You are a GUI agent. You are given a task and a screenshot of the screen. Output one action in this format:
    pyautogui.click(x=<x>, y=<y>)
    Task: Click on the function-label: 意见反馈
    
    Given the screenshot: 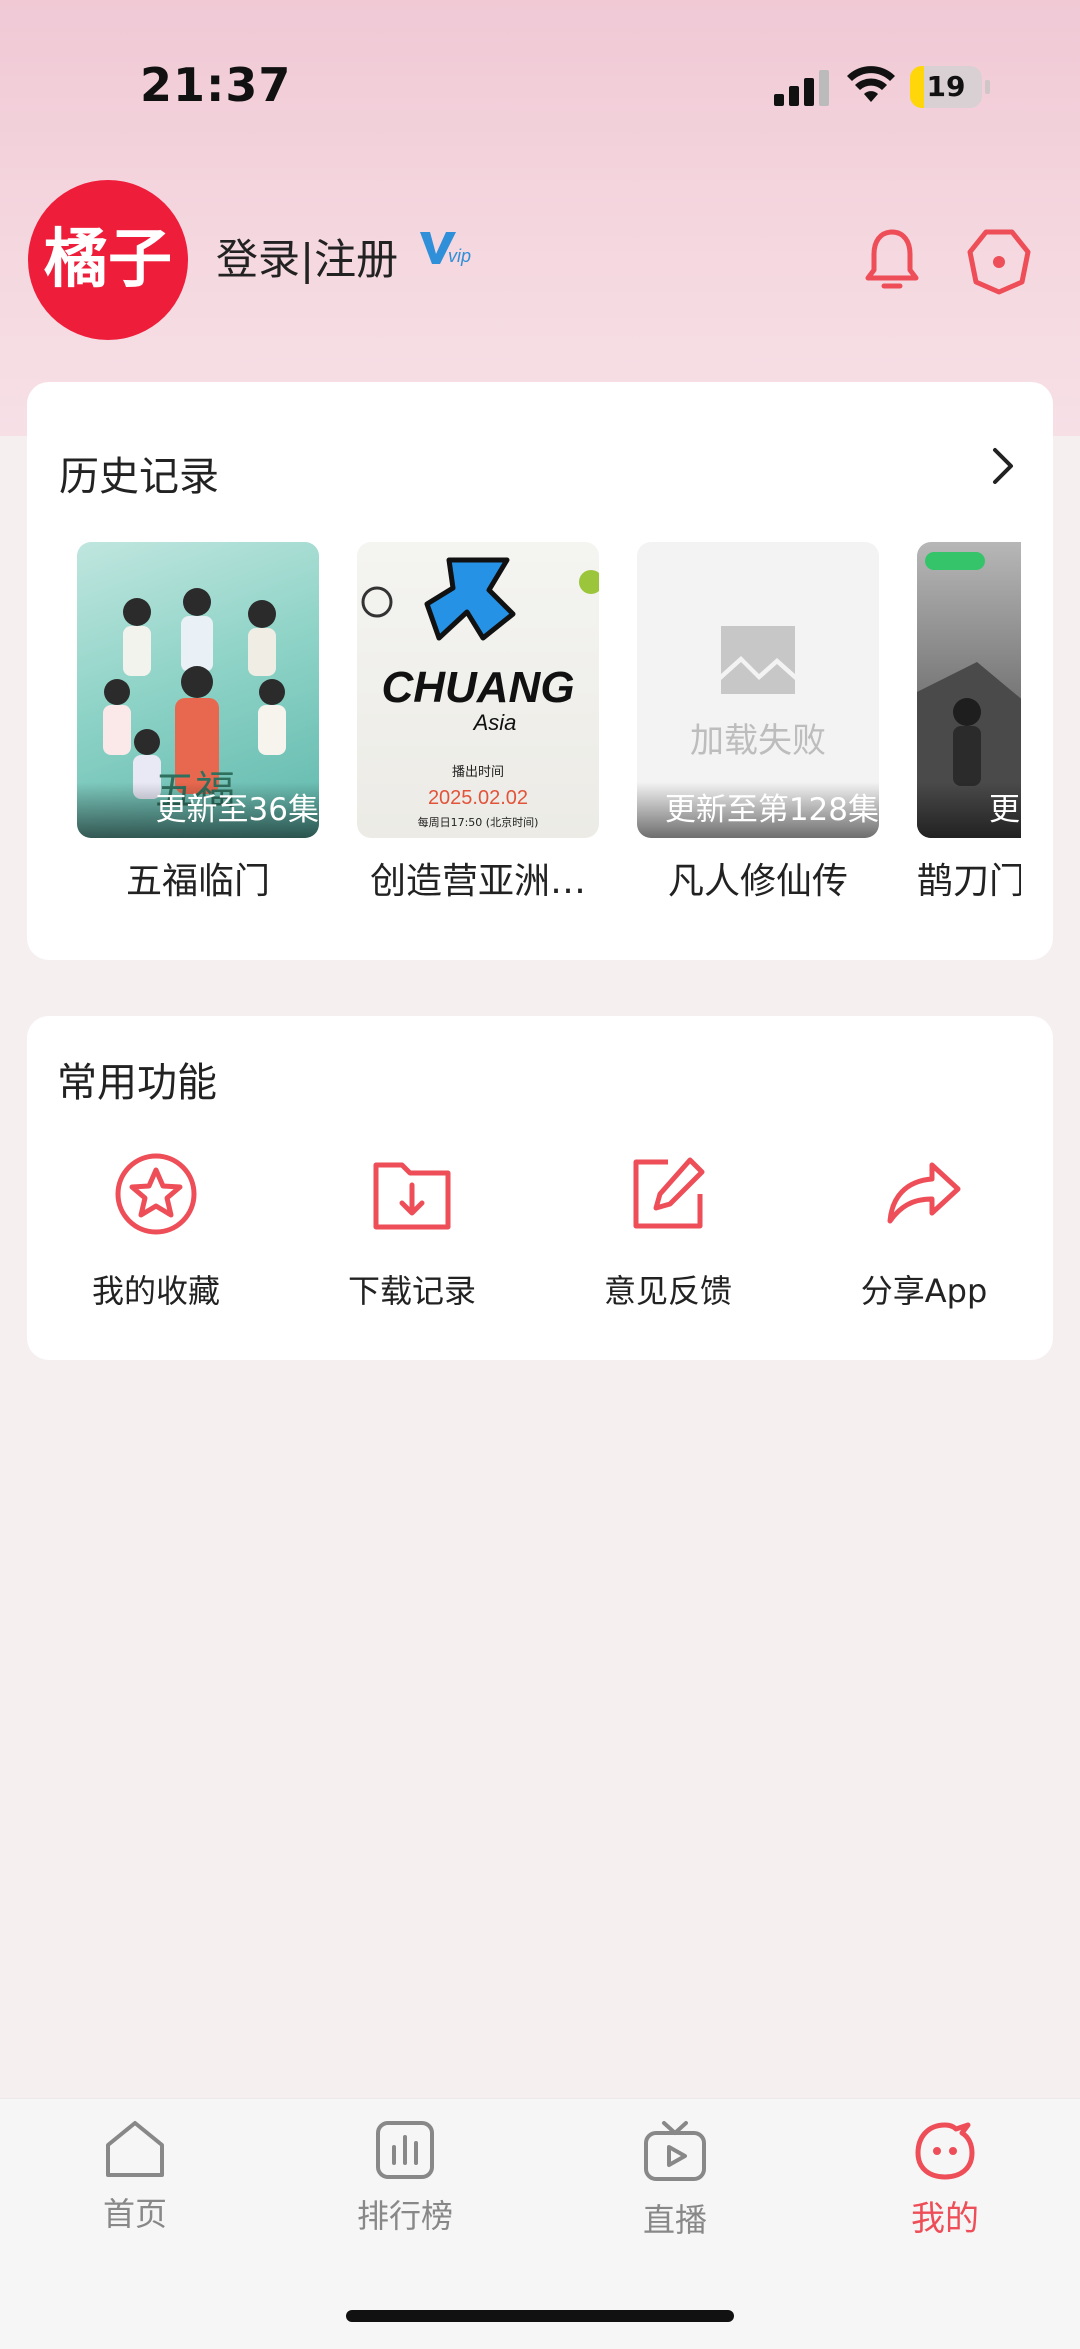 What is the action you would take?
    pyautogui.click(x=667, y=1291)
    